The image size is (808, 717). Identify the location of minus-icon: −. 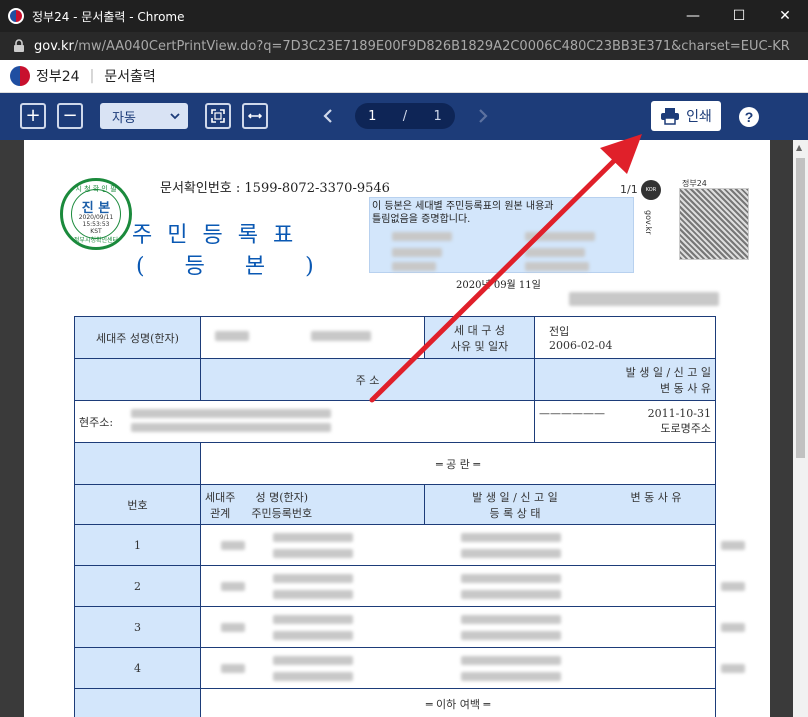
(70, 115).